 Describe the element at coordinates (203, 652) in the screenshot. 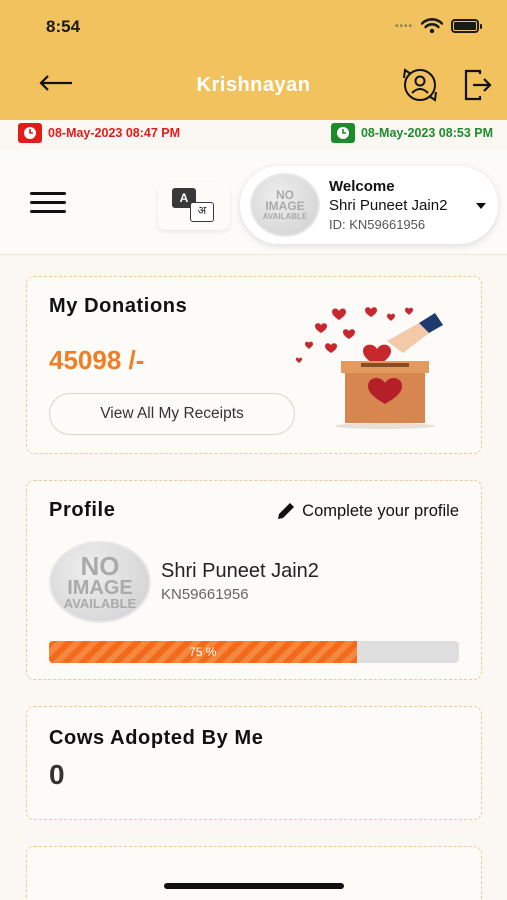

I see `progress-label: 75 %` at that location.